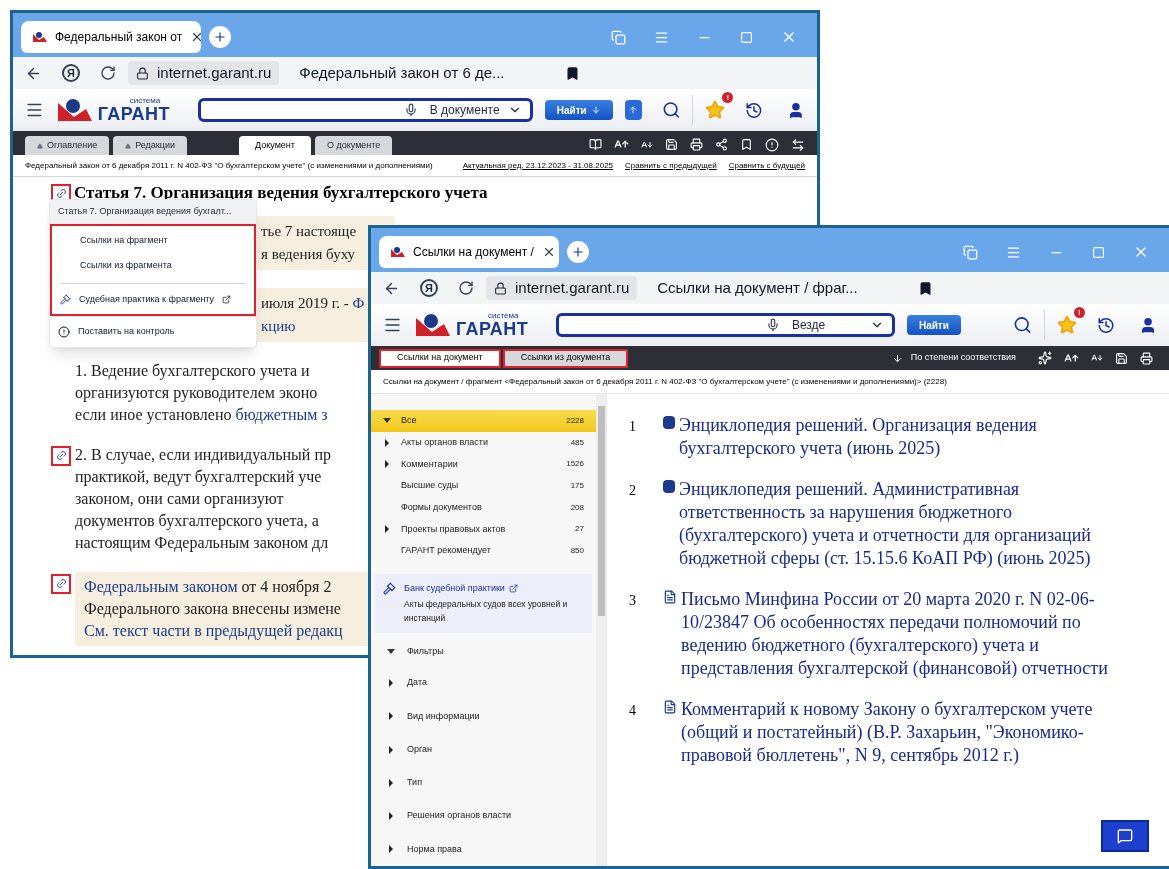 This screenshot has width=1169, height=869. Describe the element at coordinates (153, 332) in the screenshot. I see `menu-item: Поставить на контроль` at that location.